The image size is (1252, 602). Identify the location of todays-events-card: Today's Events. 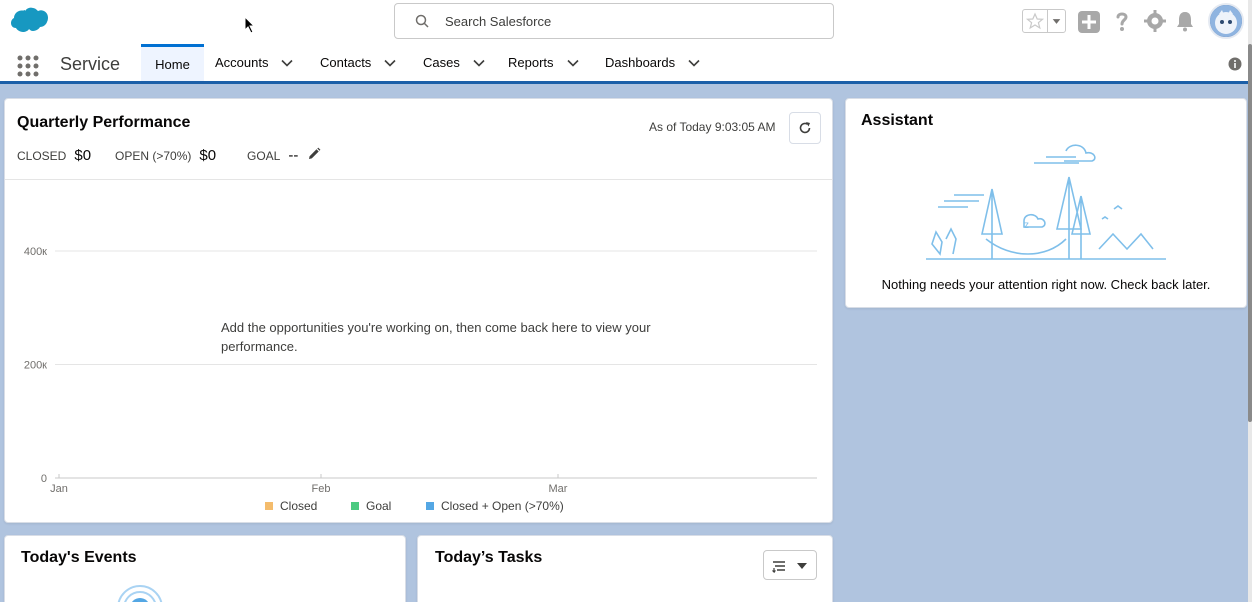
(205, 568).